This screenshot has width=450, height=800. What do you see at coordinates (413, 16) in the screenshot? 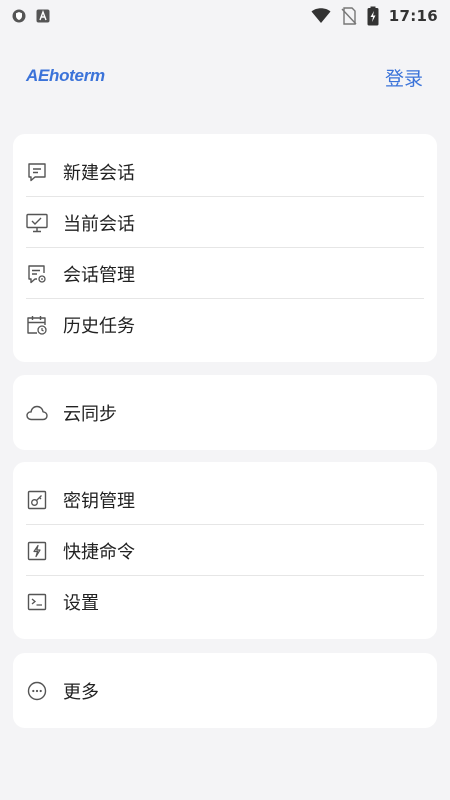
I see `status-time: 17:16` at bounding box center [413, 16].